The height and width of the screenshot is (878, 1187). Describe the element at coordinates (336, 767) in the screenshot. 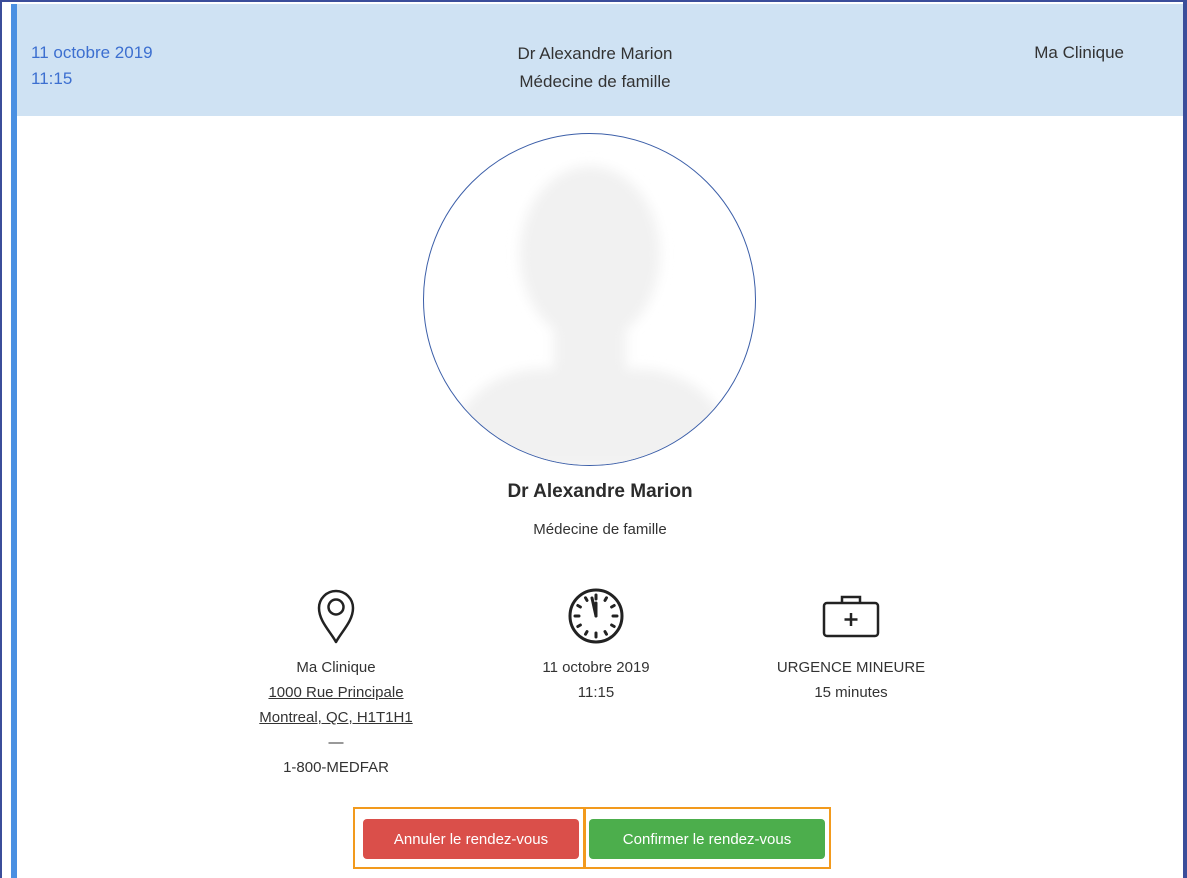

I see `location-phone: 1-800-MEDFAR` at that location.